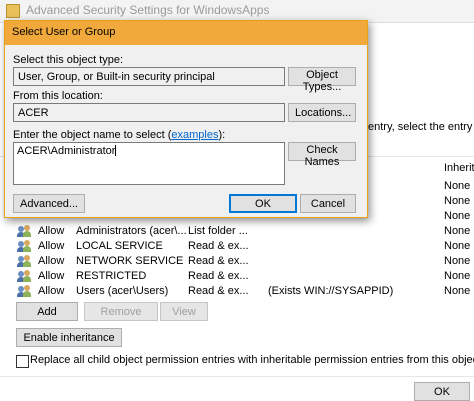  I want to click on inherited-from-column-header: Inherite, so click(459, 168).